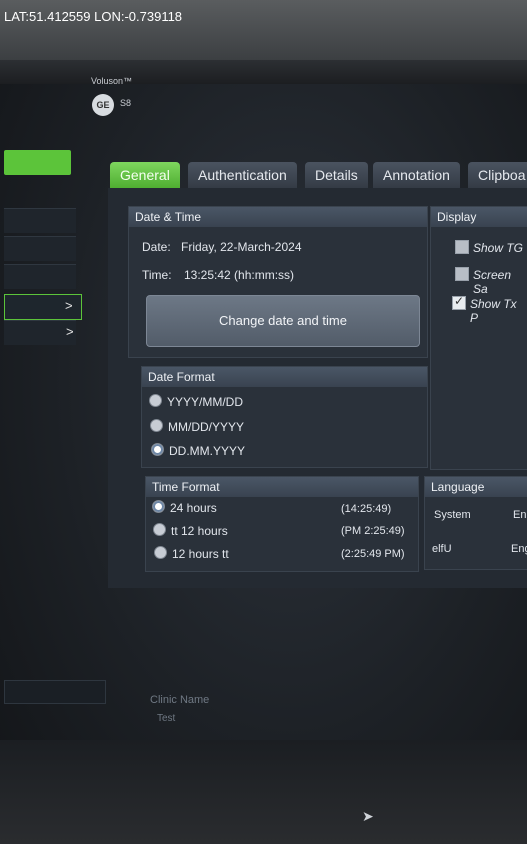 The image size is (527, 844). I want to click on time-format-12tt-example: (2:25:49 PM), so click(373, 554).